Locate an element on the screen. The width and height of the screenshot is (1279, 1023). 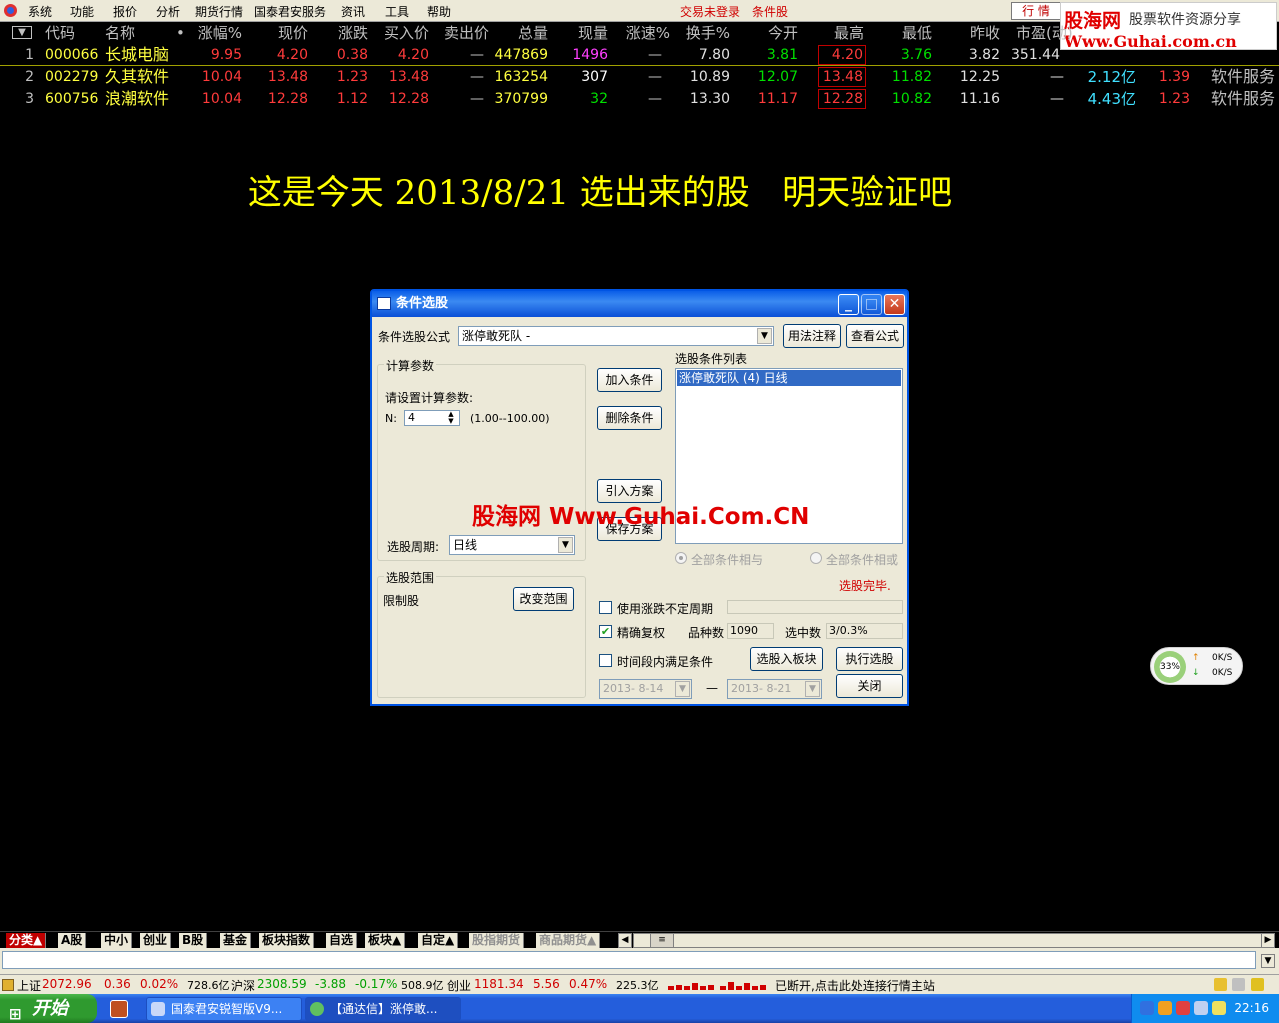
period-select: 日线 ▼ is located at coordinates (512, 545).